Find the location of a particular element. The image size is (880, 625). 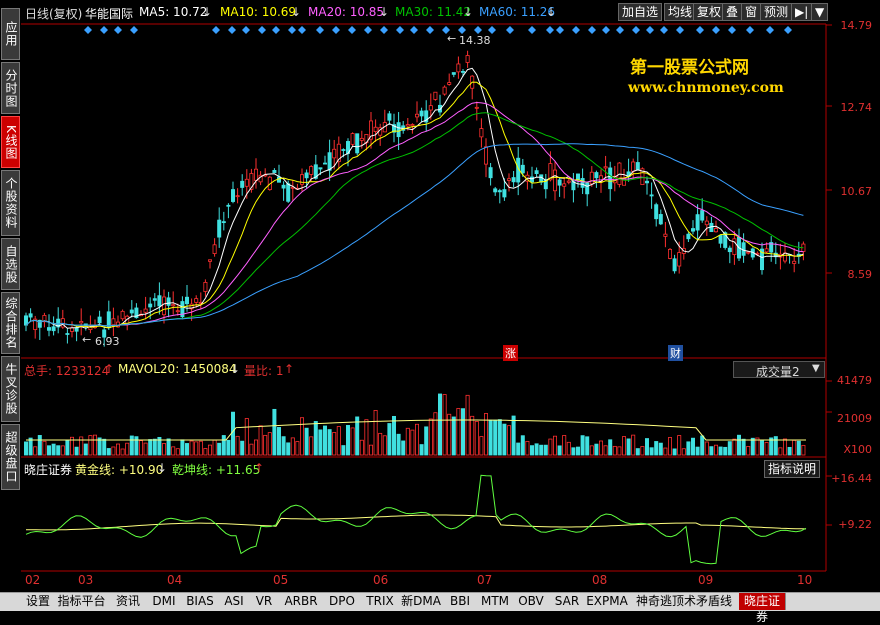

tab-18: 晓庄证券 is located at coordinates (762, 608).